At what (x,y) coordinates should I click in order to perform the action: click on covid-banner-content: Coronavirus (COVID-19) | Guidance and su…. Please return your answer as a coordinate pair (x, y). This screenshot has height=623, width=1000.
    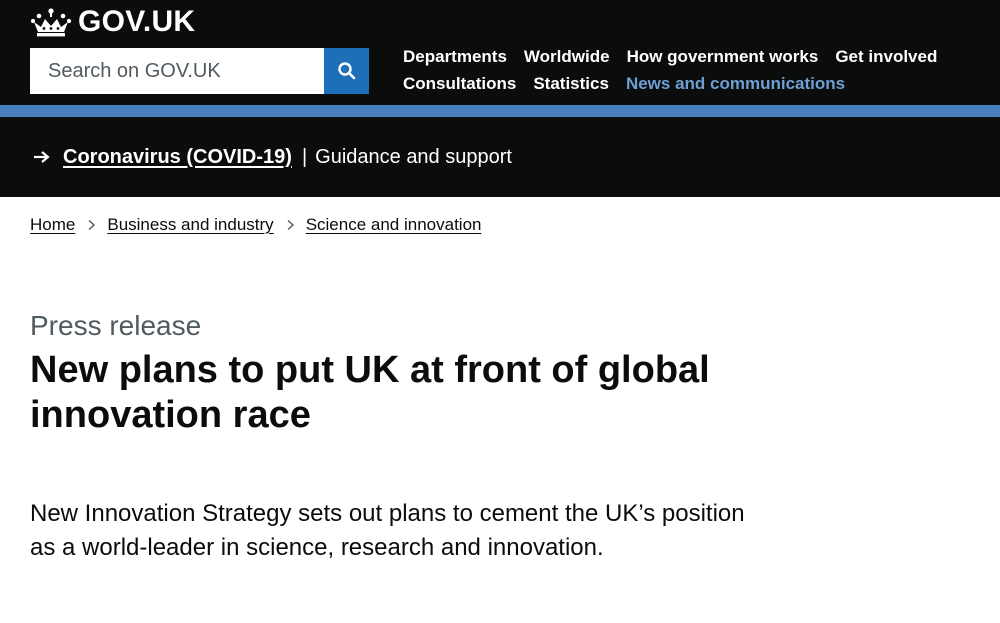
    Looking at the image, I should click on (272, 157).